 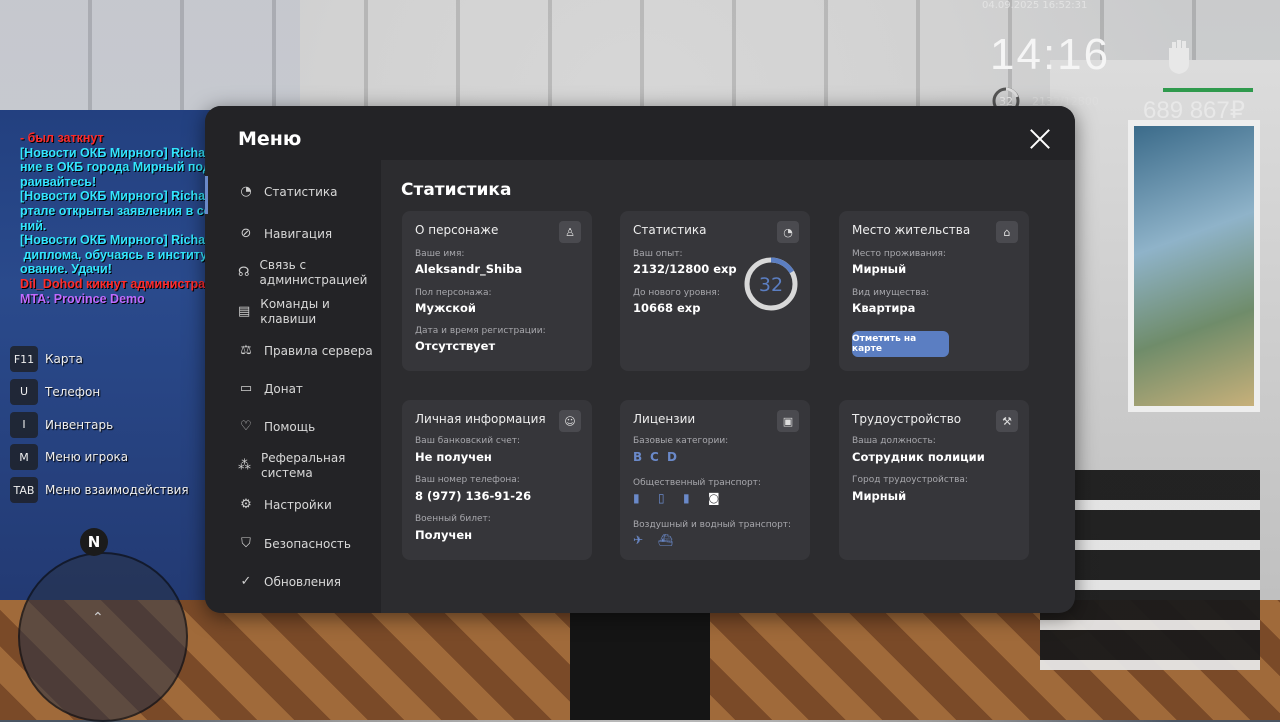 What do you see at coordinates (246, 543) in the screenshot?
I see `shield-icon: ⛉` at bounding box center [246, 543].